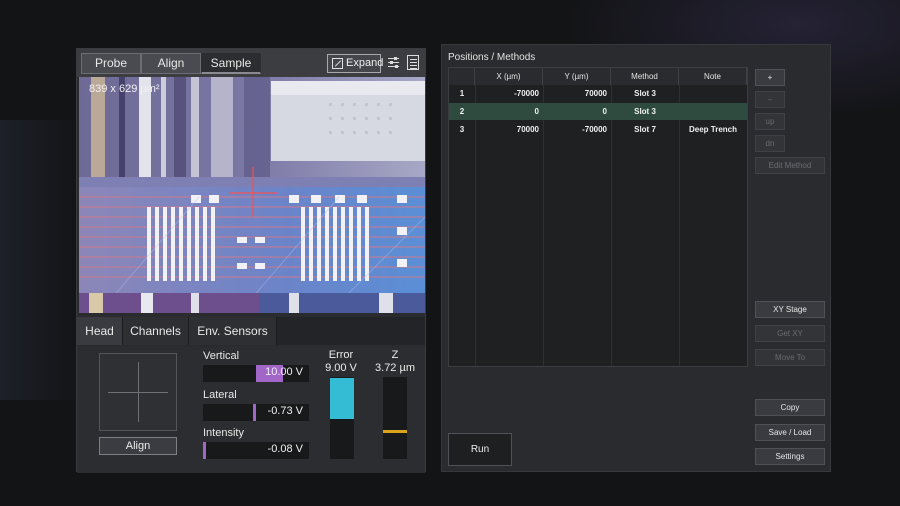 The height and width of the screenshot is (506, 900). I want to click on alignment-pad, so click(138, 392).